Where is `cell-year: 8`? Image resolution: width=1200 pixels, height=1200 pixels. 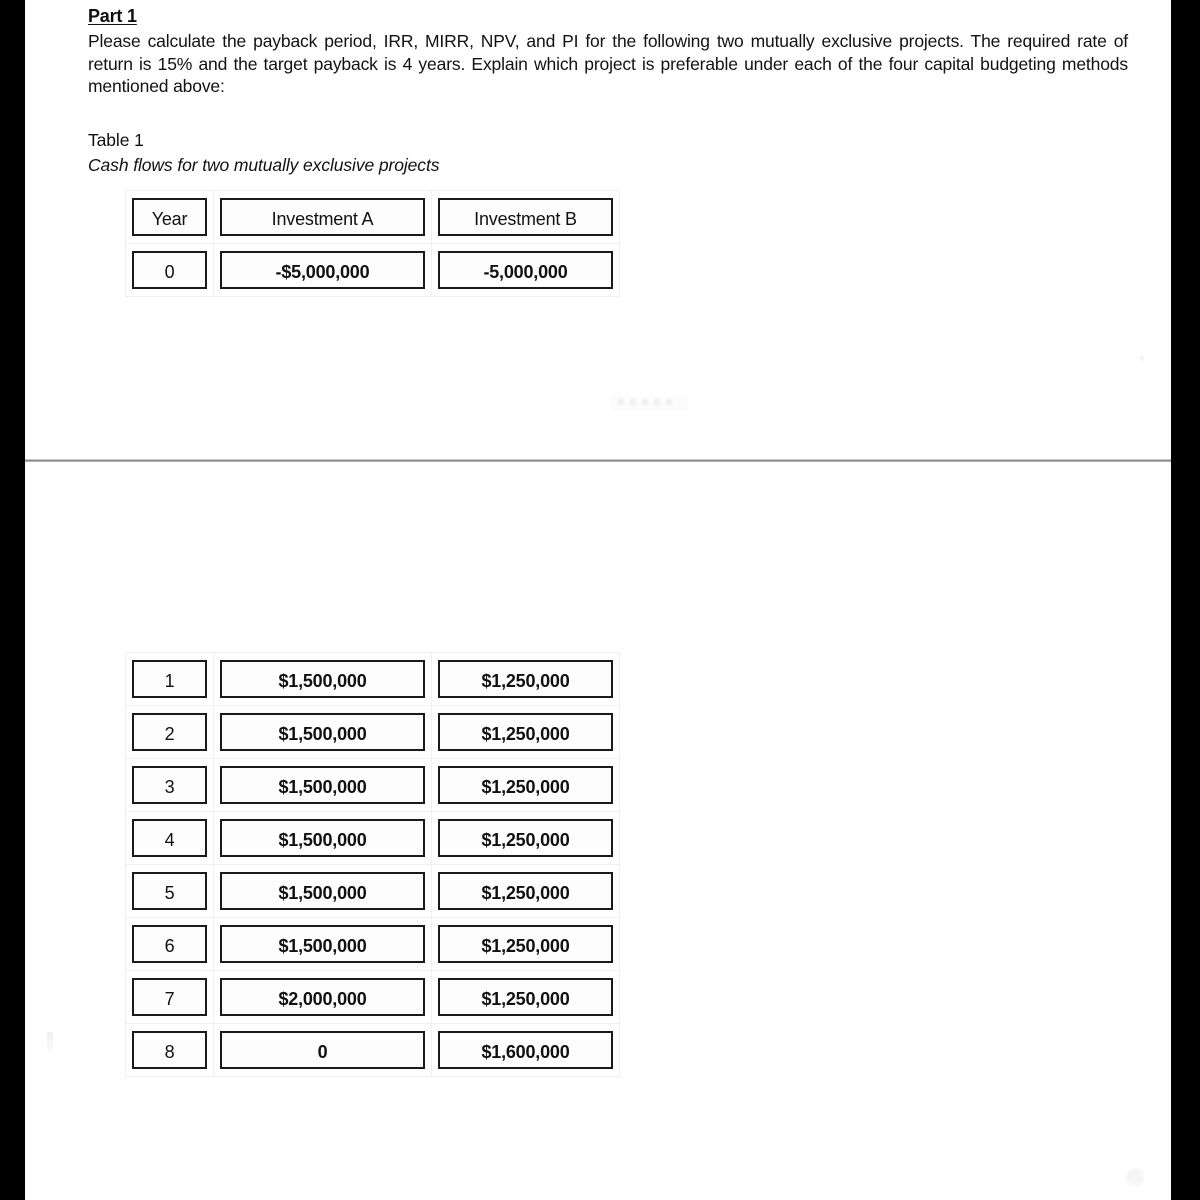
cell-year: 8 is located at coordinates (169, 1050).